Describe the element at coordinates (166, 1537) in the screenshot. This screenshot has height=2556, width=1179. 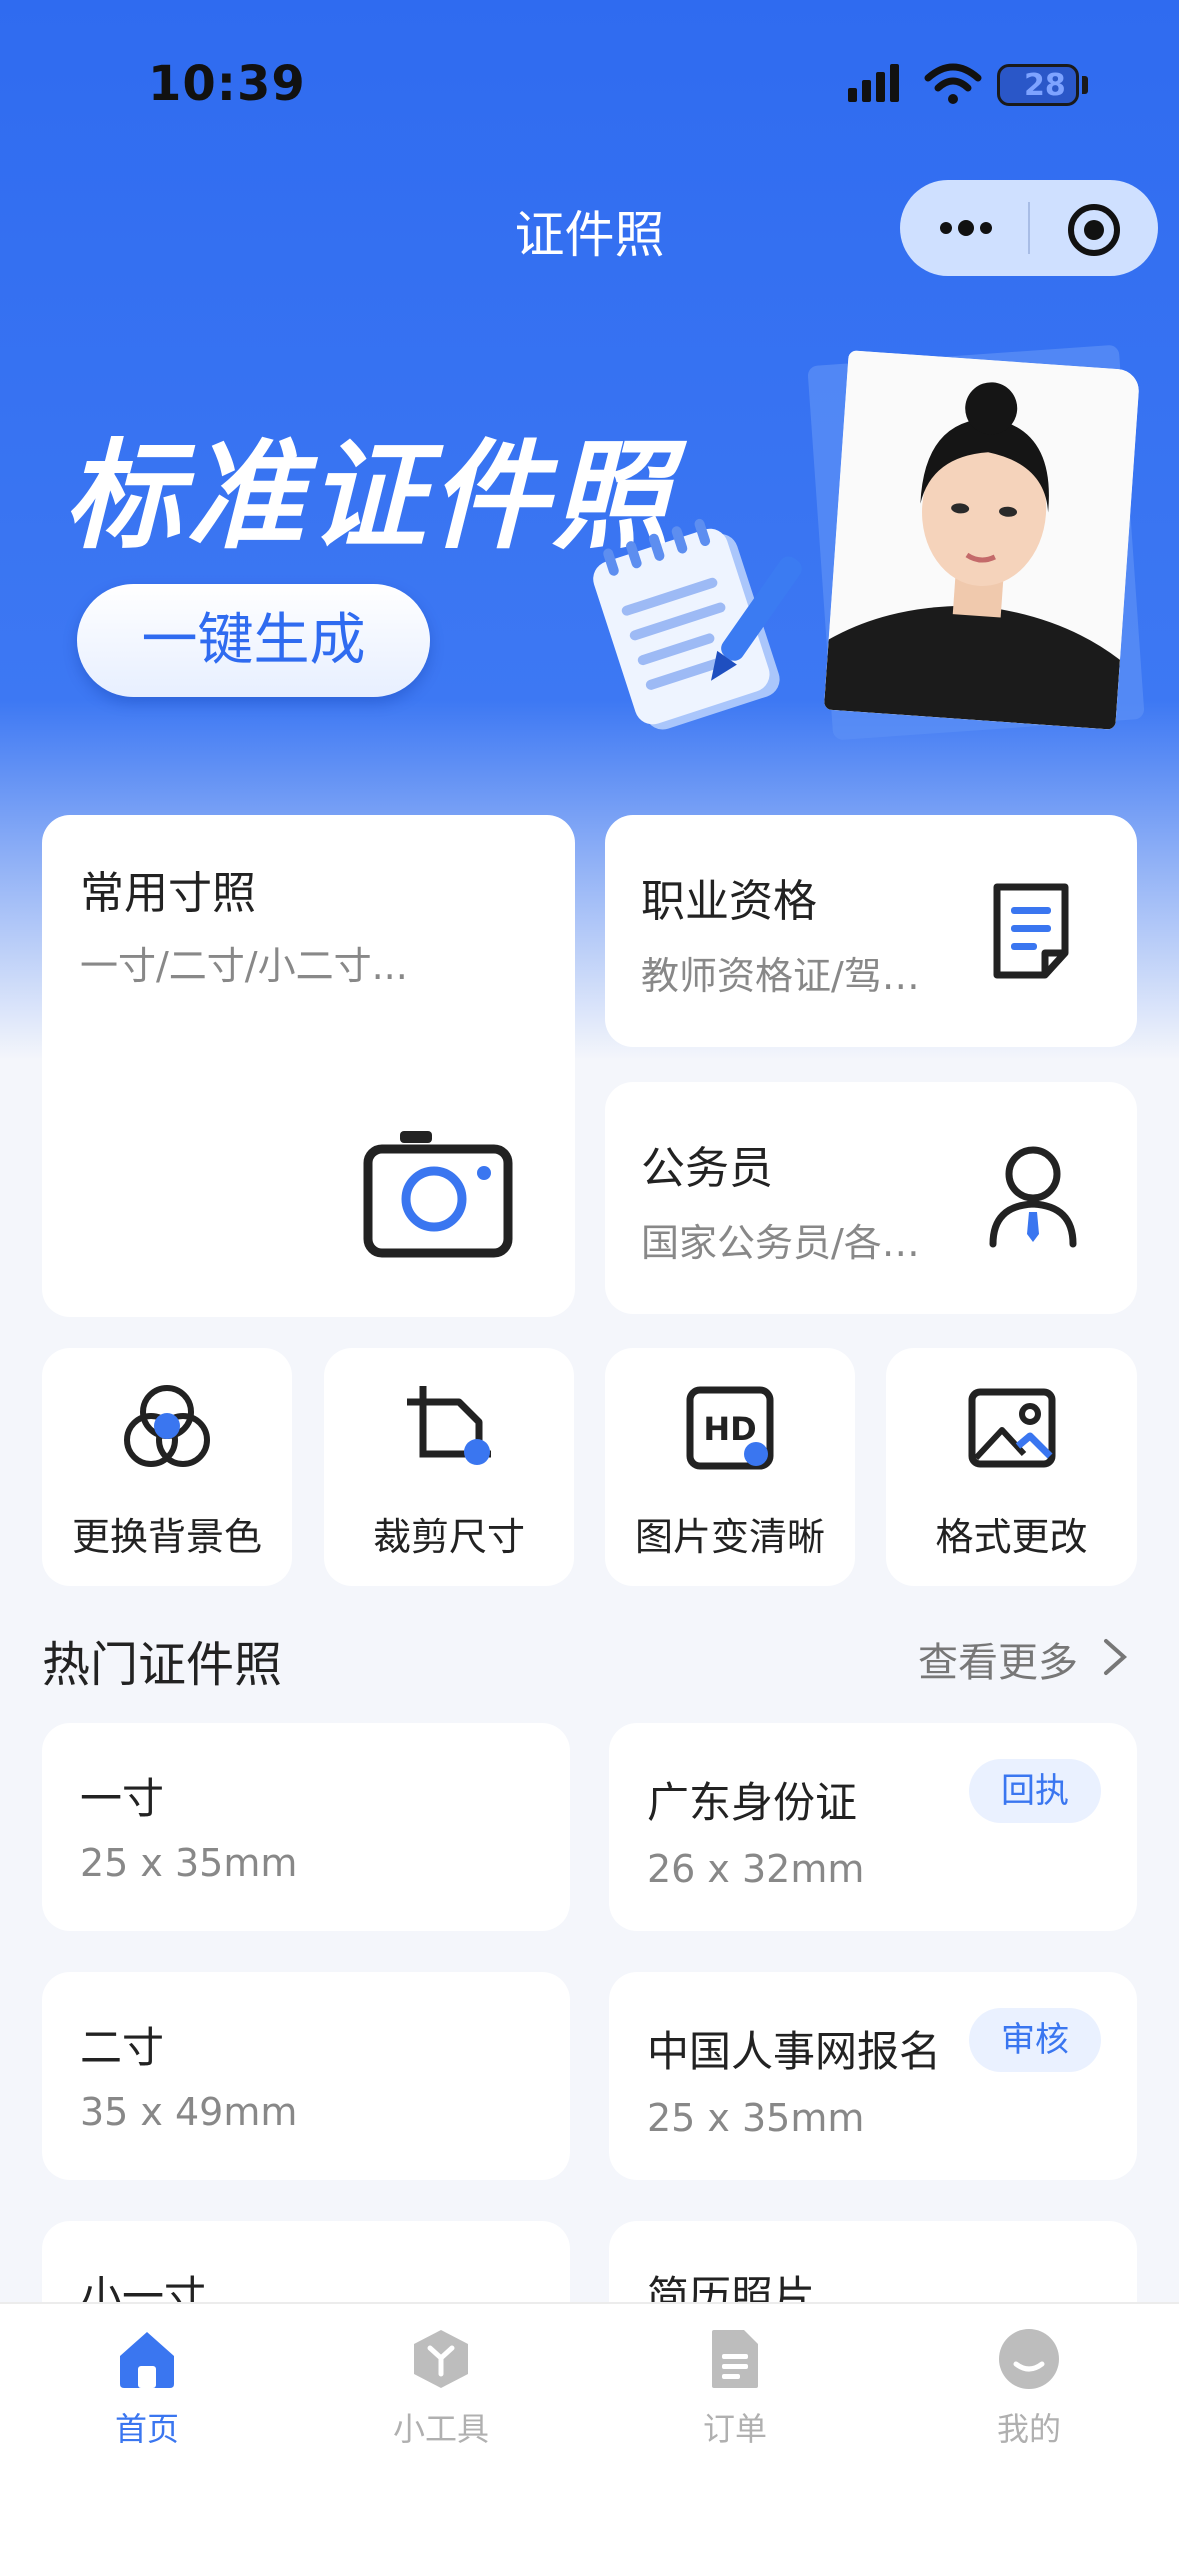
I see `tool-label: 更换背景色` at that location.